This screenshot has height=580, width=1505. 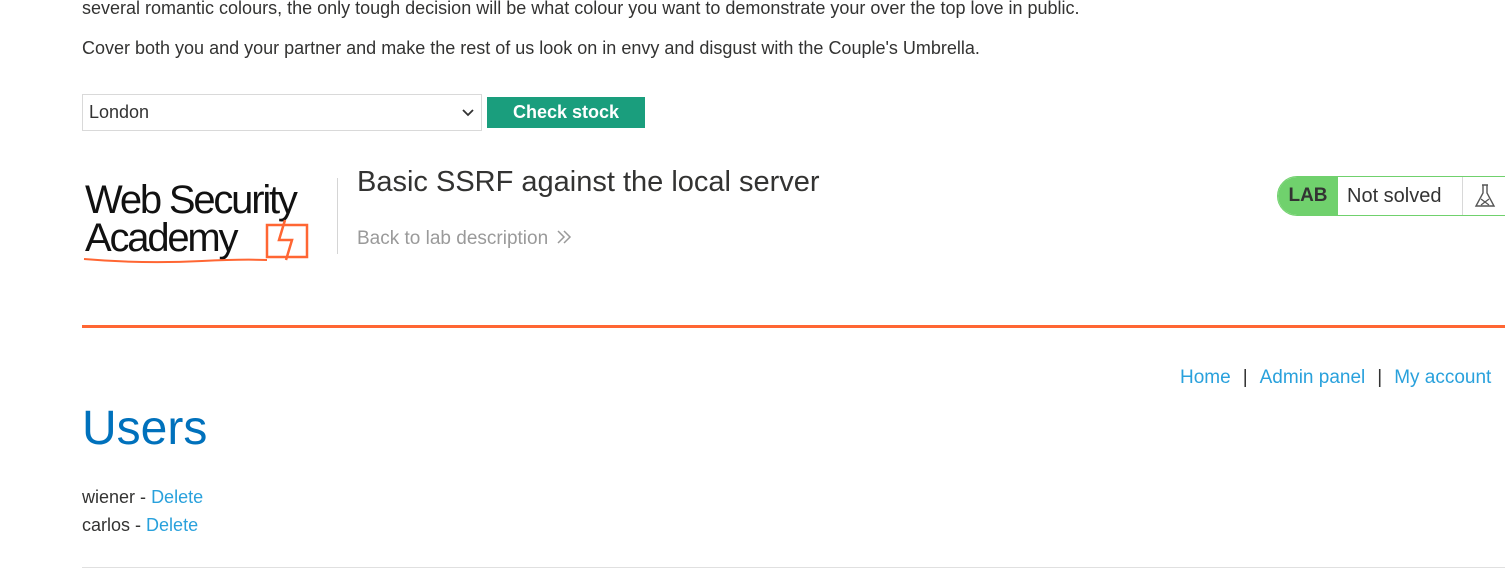 I want to click on user-row: carlos - Delete, so click(x=140, y=525).